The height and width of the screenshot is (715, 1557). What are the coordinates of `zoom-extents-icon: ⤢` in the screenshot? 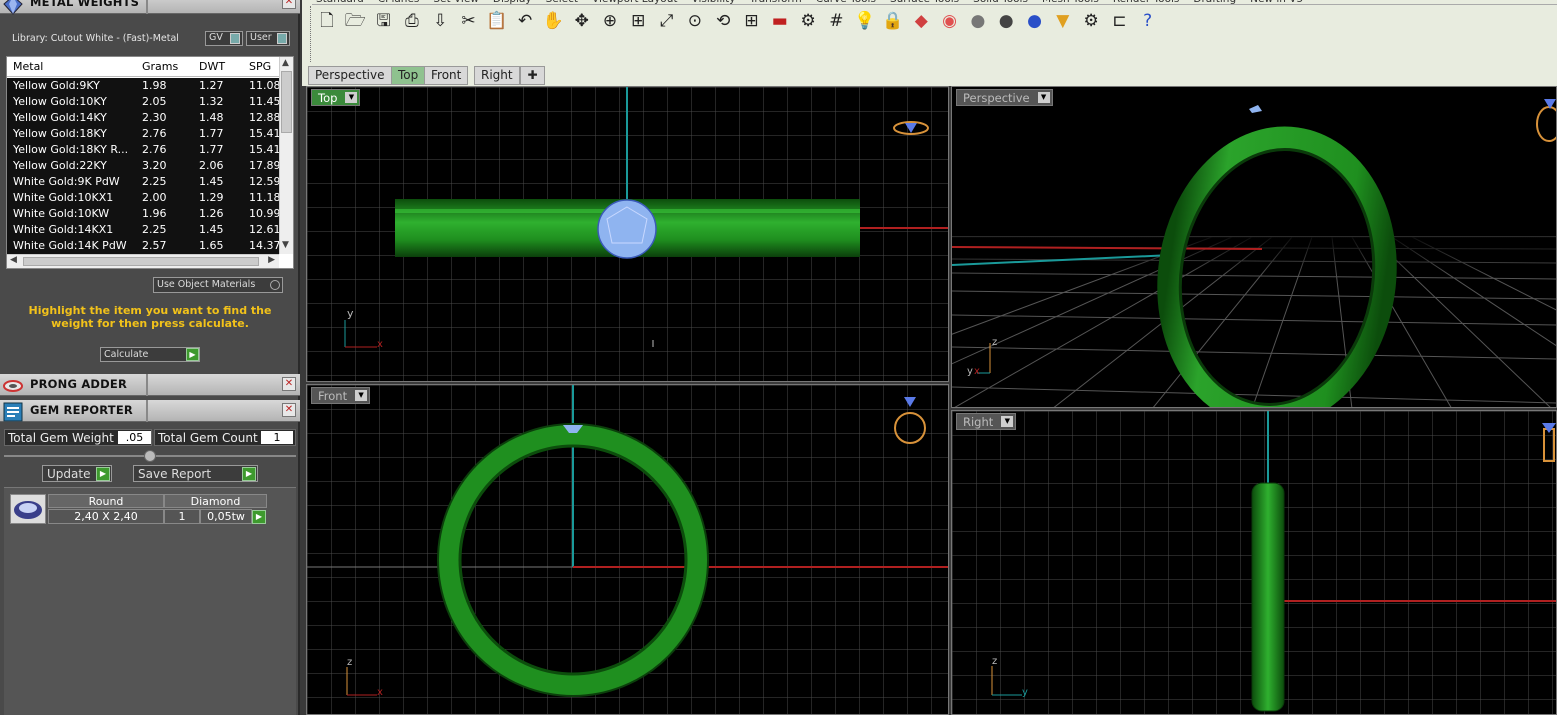 It's located at (667, 21).